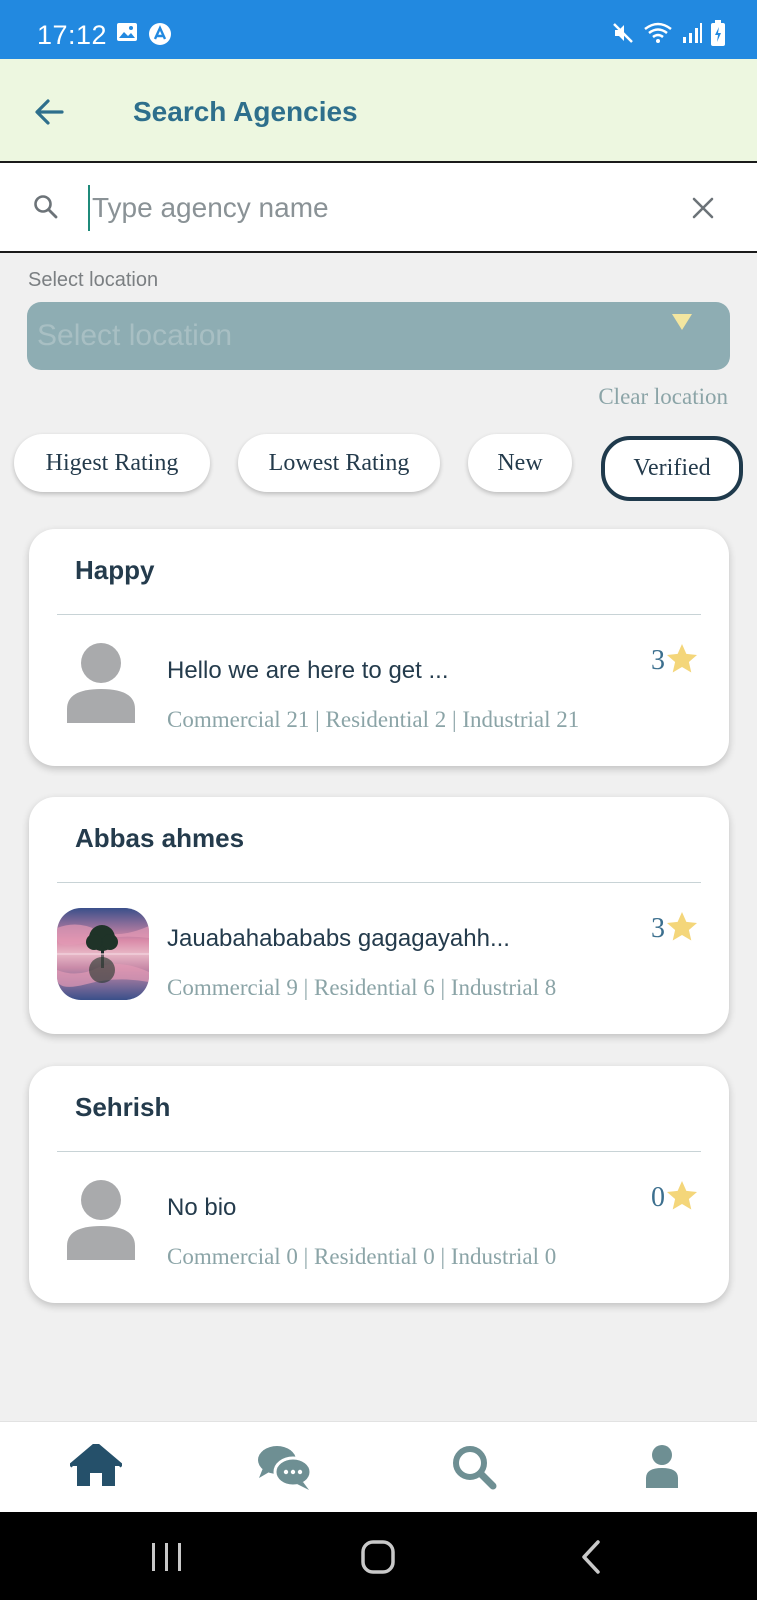 The height and width of the screenshot is (1600, 757). I want to click on recent-apps-icon, so click(167, 1559).